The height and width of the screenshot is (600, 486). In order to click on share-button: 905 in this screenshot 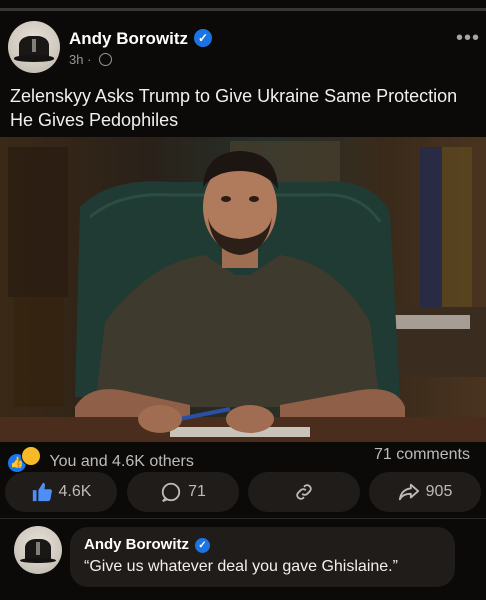, I will do `click(425, 492)`.